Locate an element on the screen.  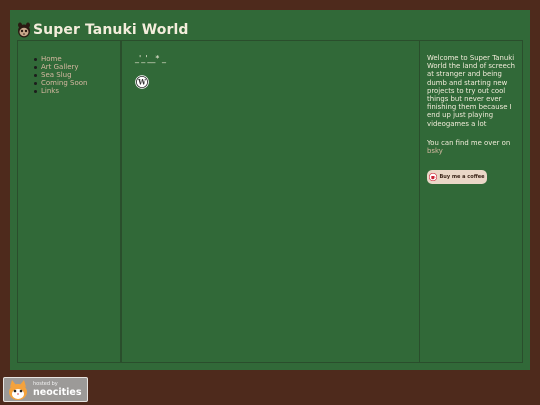
nav-item-sea-slug: Sea Slug is located at coordinates (60, 75).